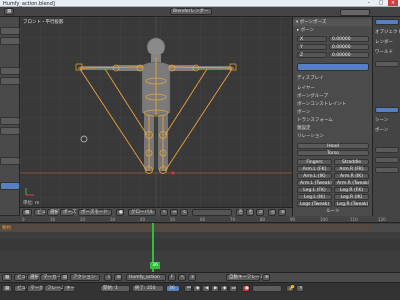 This screenshot has height=300, width=400. I want to click on section-item: レイヤー, so click(333, 88).